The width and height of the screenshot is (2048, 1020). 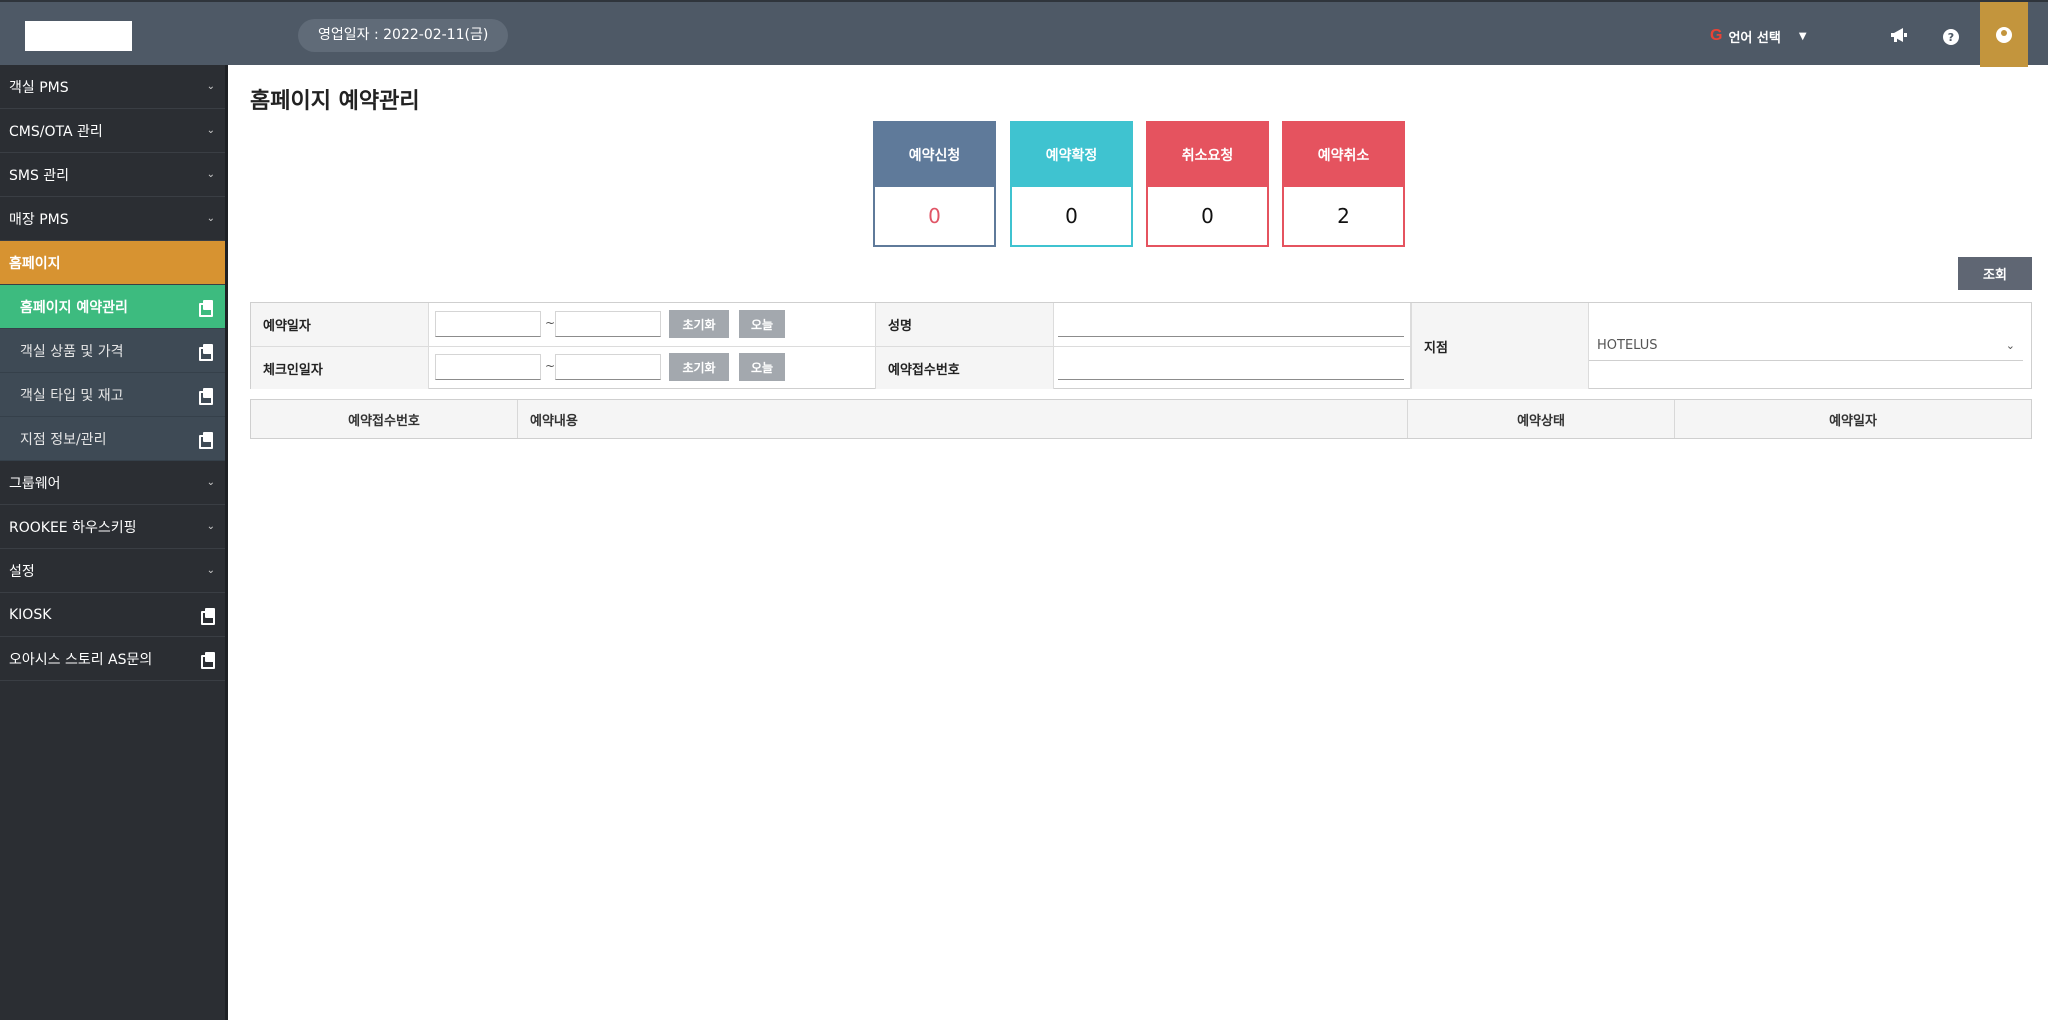 I want to click on reservation-date-start-input, so click(x=488, y=324).